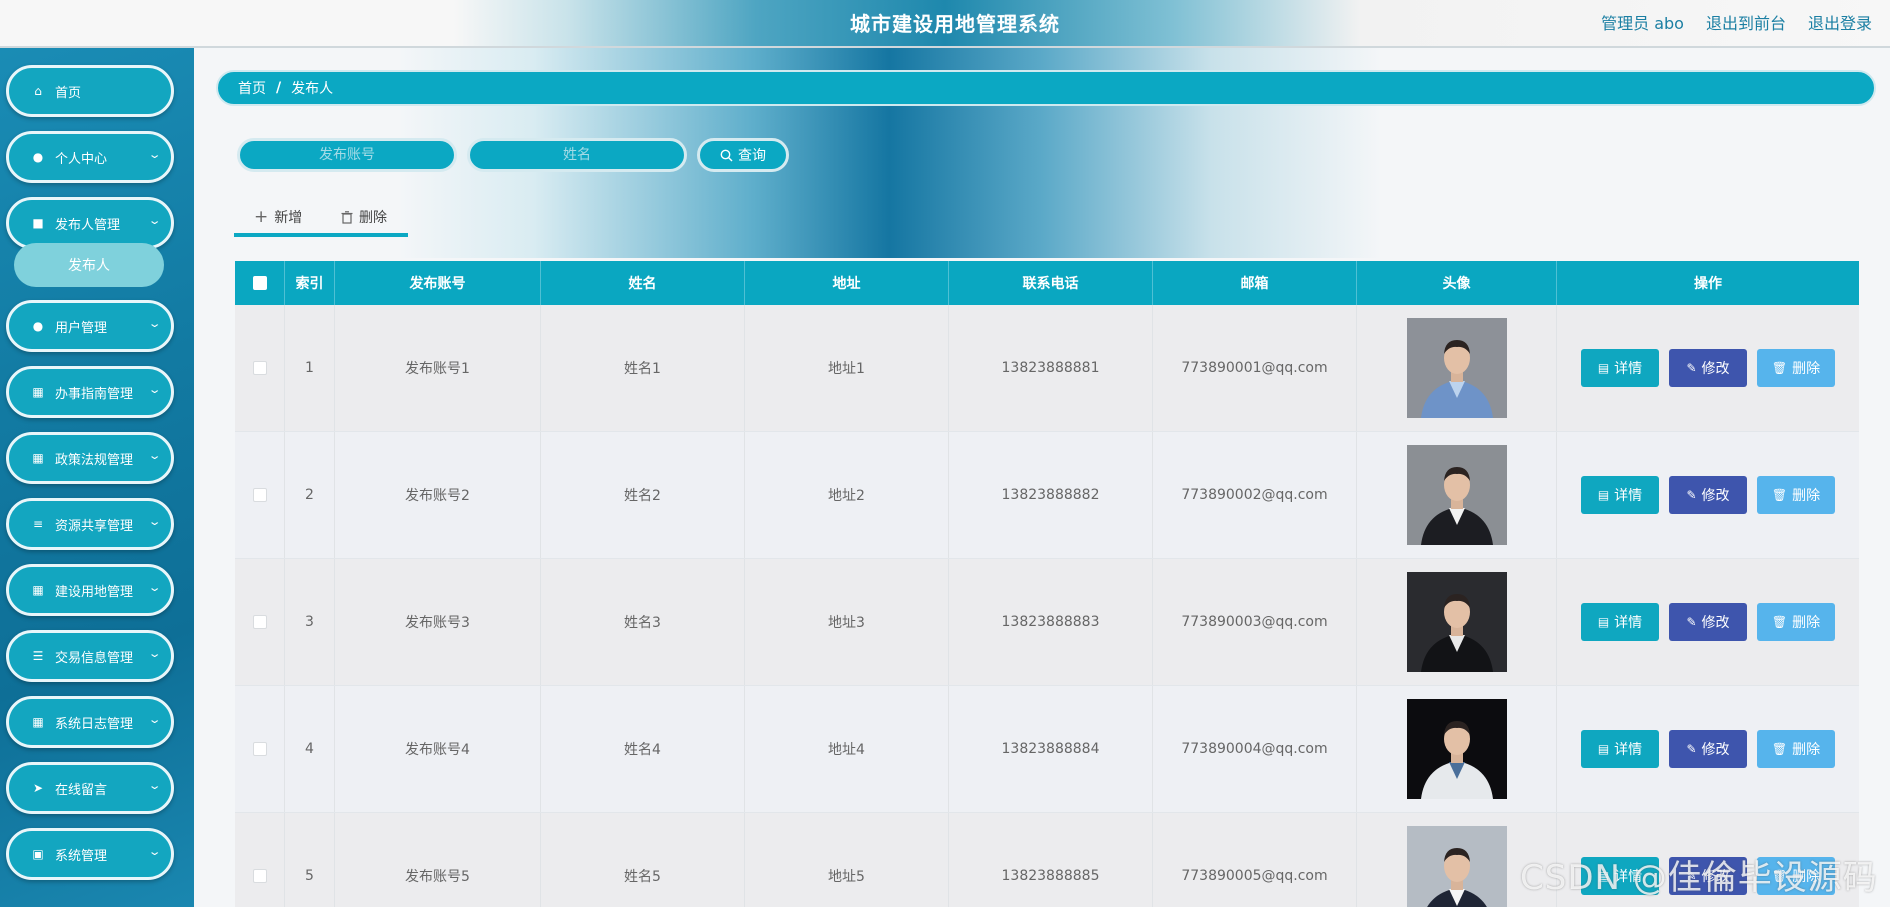 Image resolution: width=1890 pixels, height=907 pixels. Describe the element at coordinates (90, 326) in the screenshot. I see `sidebar-item-4: ● 用户管理 ⌄` at that location.